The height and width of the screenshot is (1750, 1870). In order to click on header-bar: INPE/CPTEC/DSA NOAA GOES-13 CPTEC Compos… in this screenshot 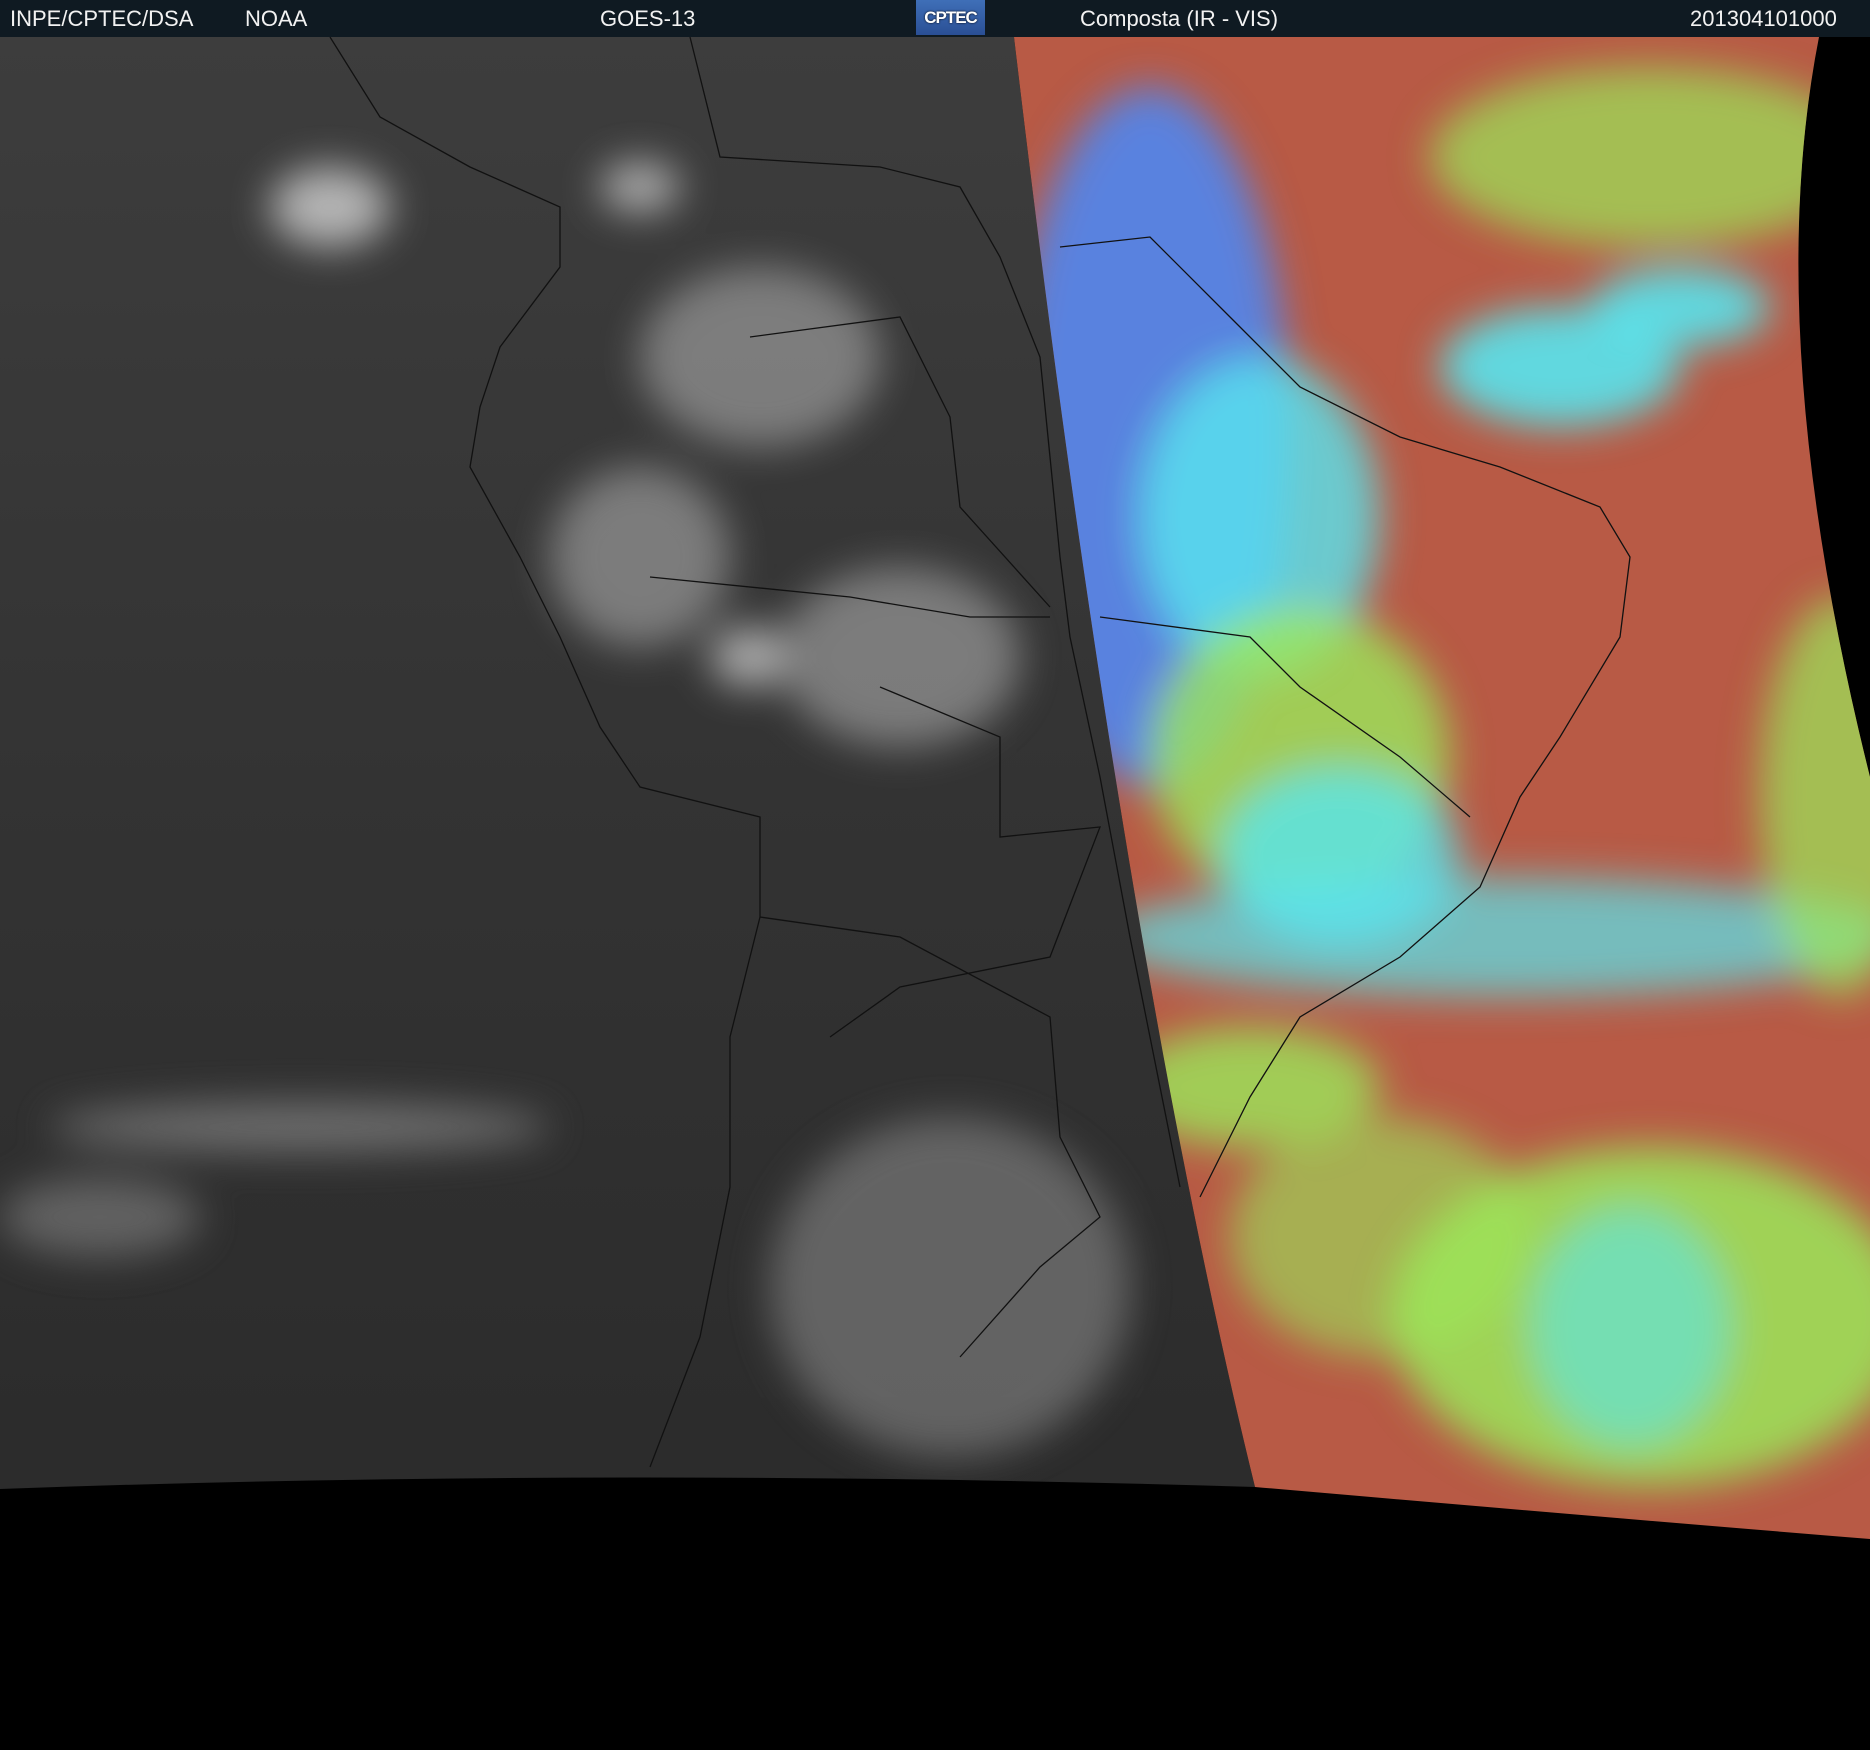, I will do `click(935, 18)`.